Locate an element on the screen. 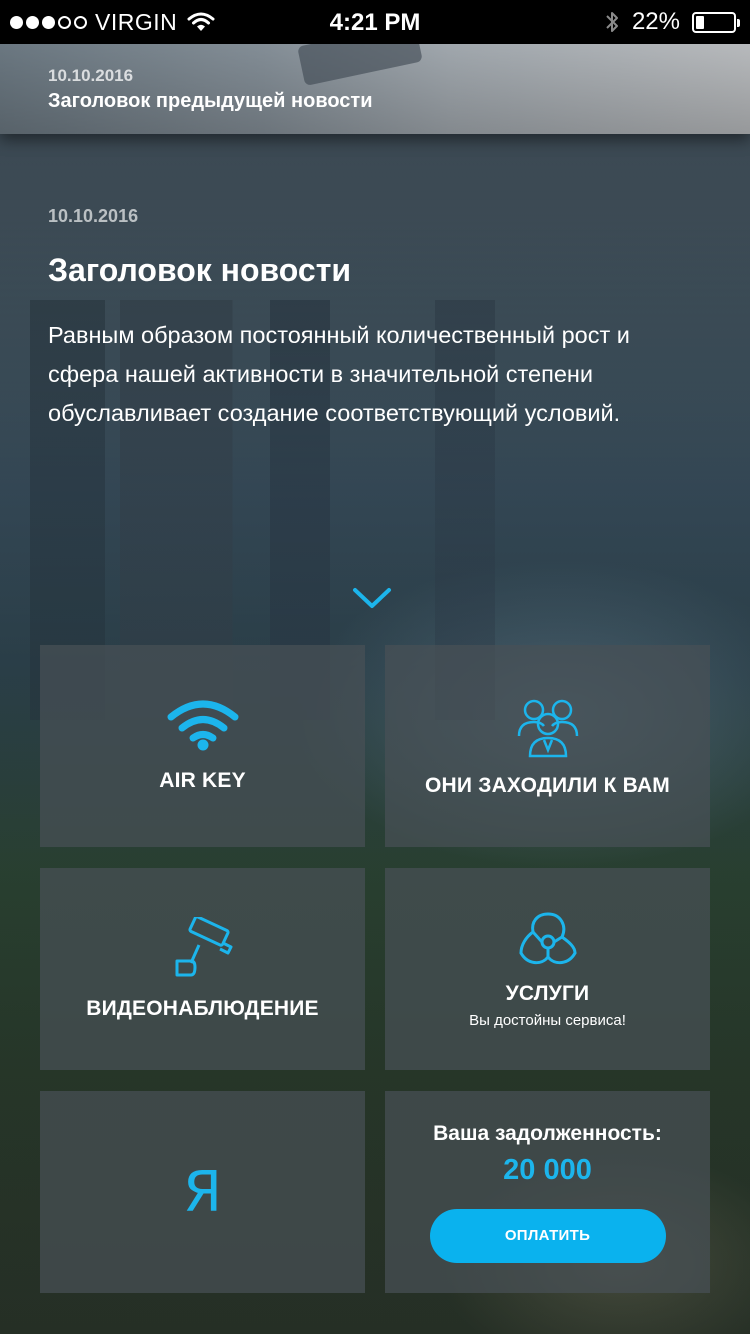  tile-services-subtitle: Вы достойны сервиса! is located at coordinates (547, 1020).